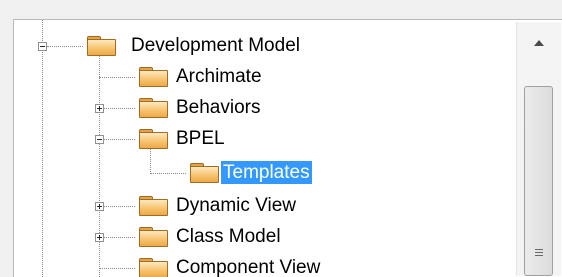 The image size is (562, 277). Describe the element at coordinates (218, 107) in the screenshot. I see `tree-item-behaviors: Behaviors` at that location.